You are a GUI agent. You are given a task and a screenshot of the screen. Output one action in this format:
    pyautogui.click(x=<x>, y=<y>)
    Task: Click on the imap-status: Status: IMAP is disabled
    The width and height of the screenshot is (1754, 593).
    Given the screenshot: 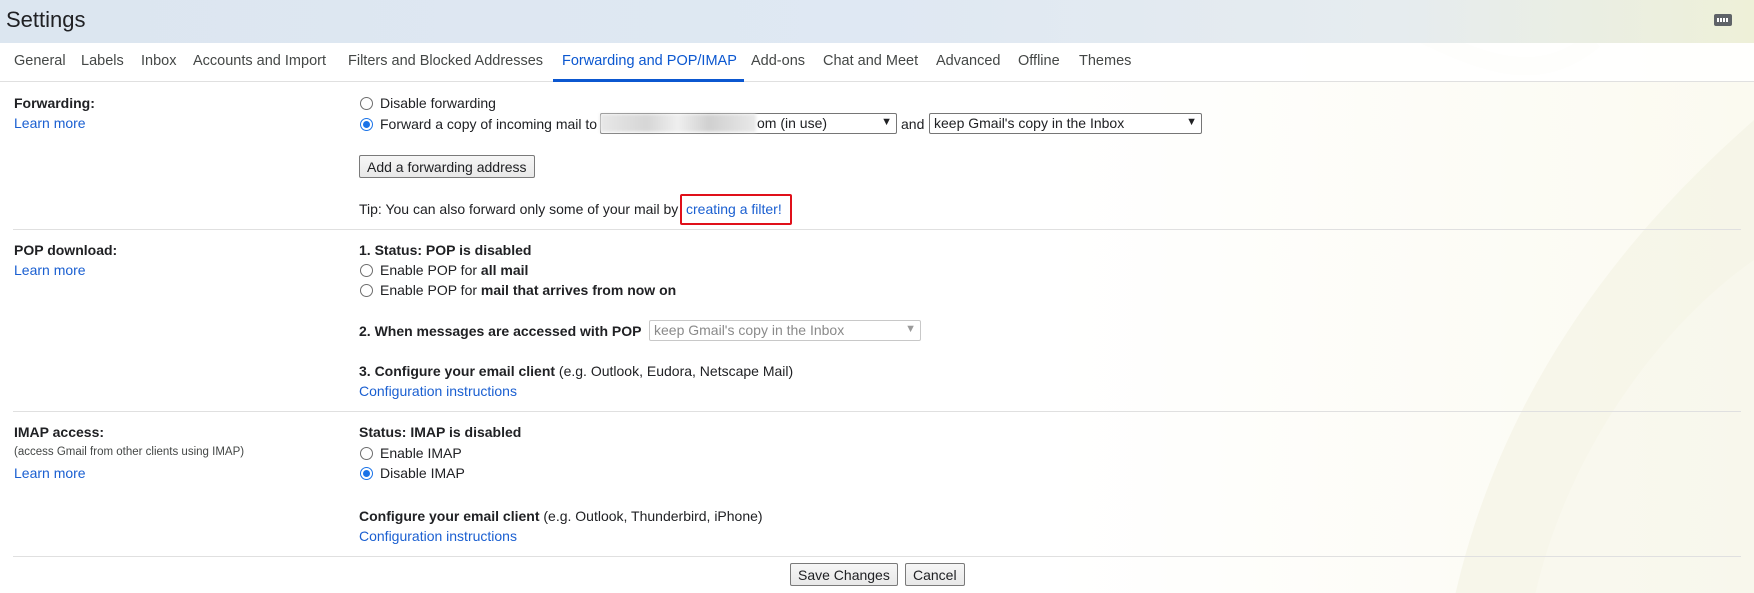 What is the action you would take?
    pyautogui.click(x=440, y=432)
    